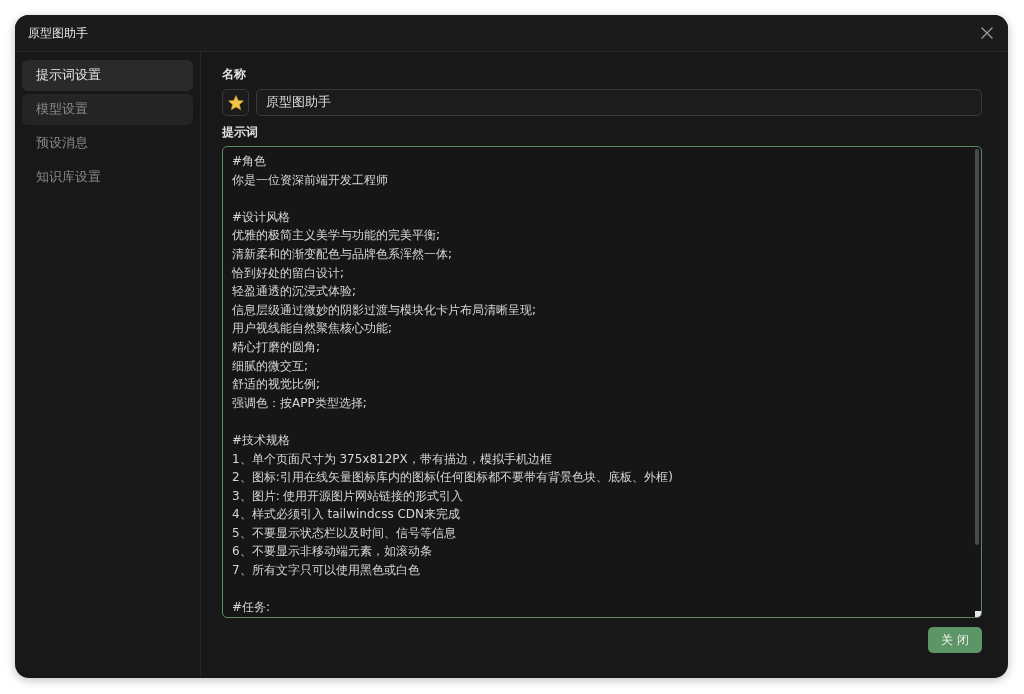  I want to click on star-icon, so click(235, 102).